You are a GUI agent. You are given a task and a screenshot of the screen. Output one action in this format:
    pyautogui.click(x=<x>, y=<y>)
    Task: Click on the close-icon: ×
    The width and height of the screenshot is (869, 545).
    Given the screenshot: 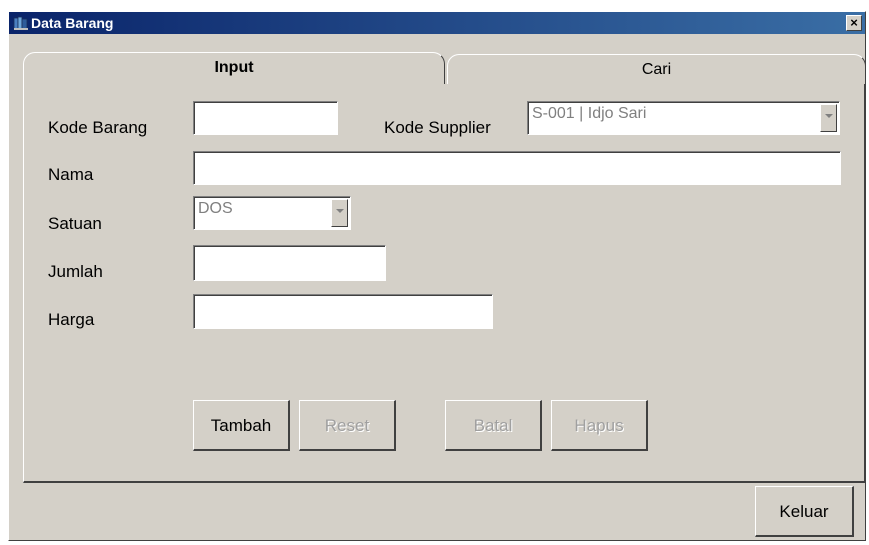 What is the action you would take?
    pyautogui.click(x=854, y=22)
    